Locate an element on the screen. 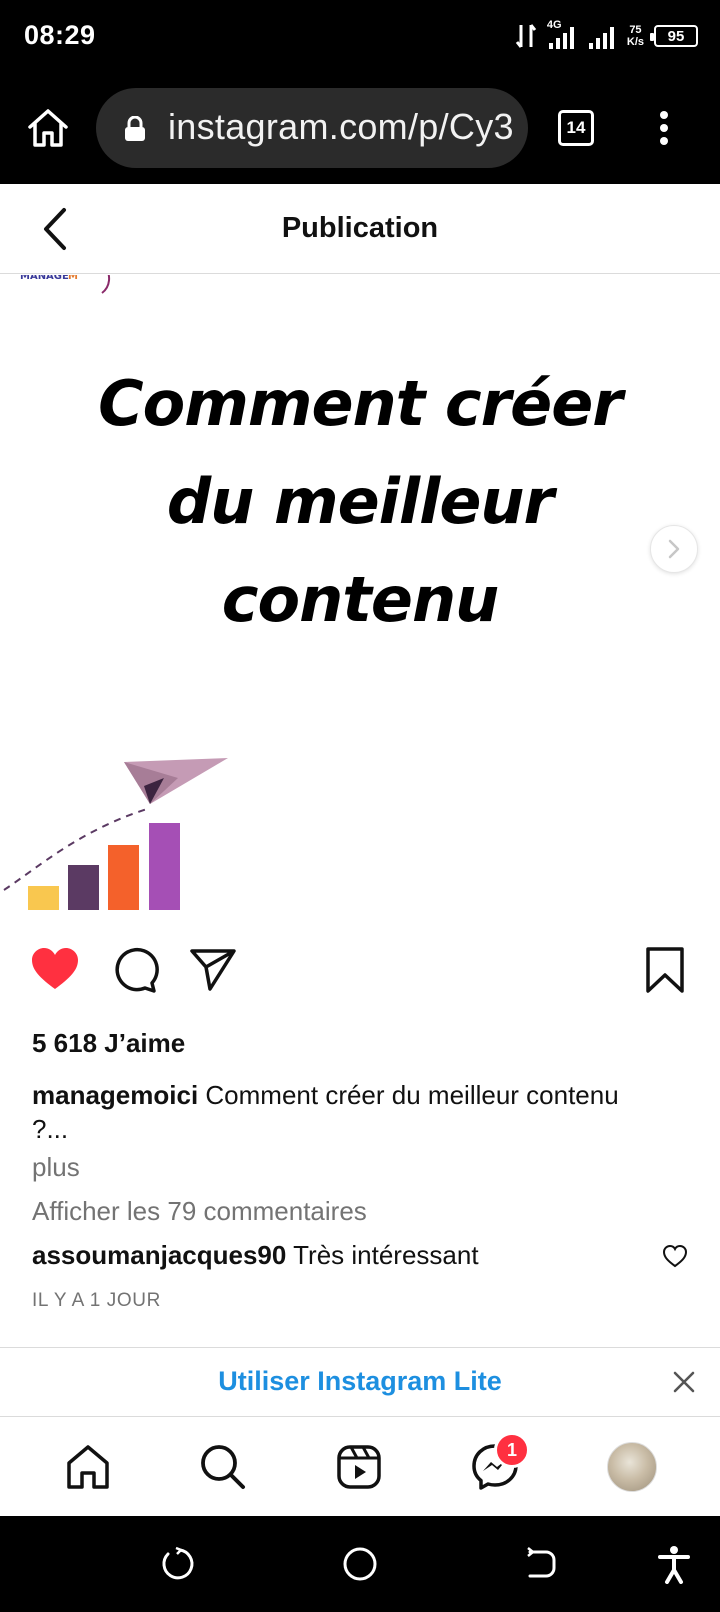  home-button-icon is located at coordinates (360, 1564).